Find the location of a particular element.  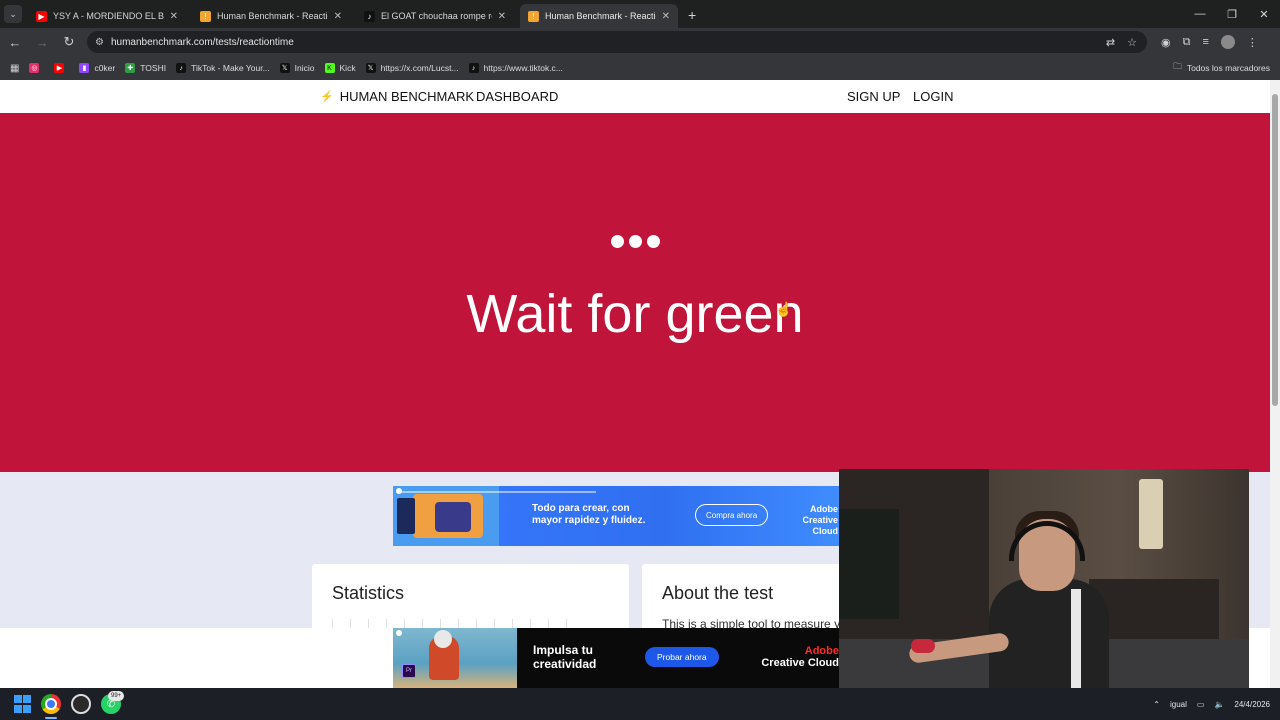

lamp is located at coordinates (1151, 514).